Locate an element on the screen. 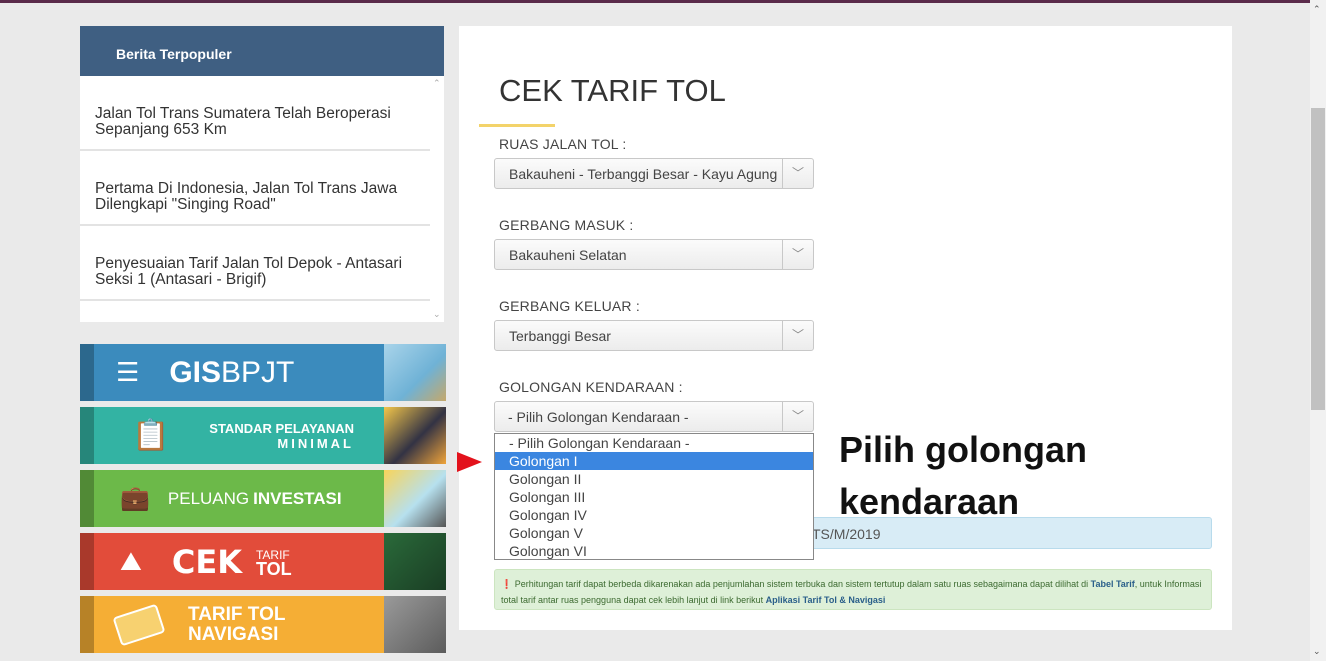 The height and width of the screenshot is (661, 1326). gerbang-masuk-select: Bakauheni Selatan ﹀ is located at coordinates (654, 254).